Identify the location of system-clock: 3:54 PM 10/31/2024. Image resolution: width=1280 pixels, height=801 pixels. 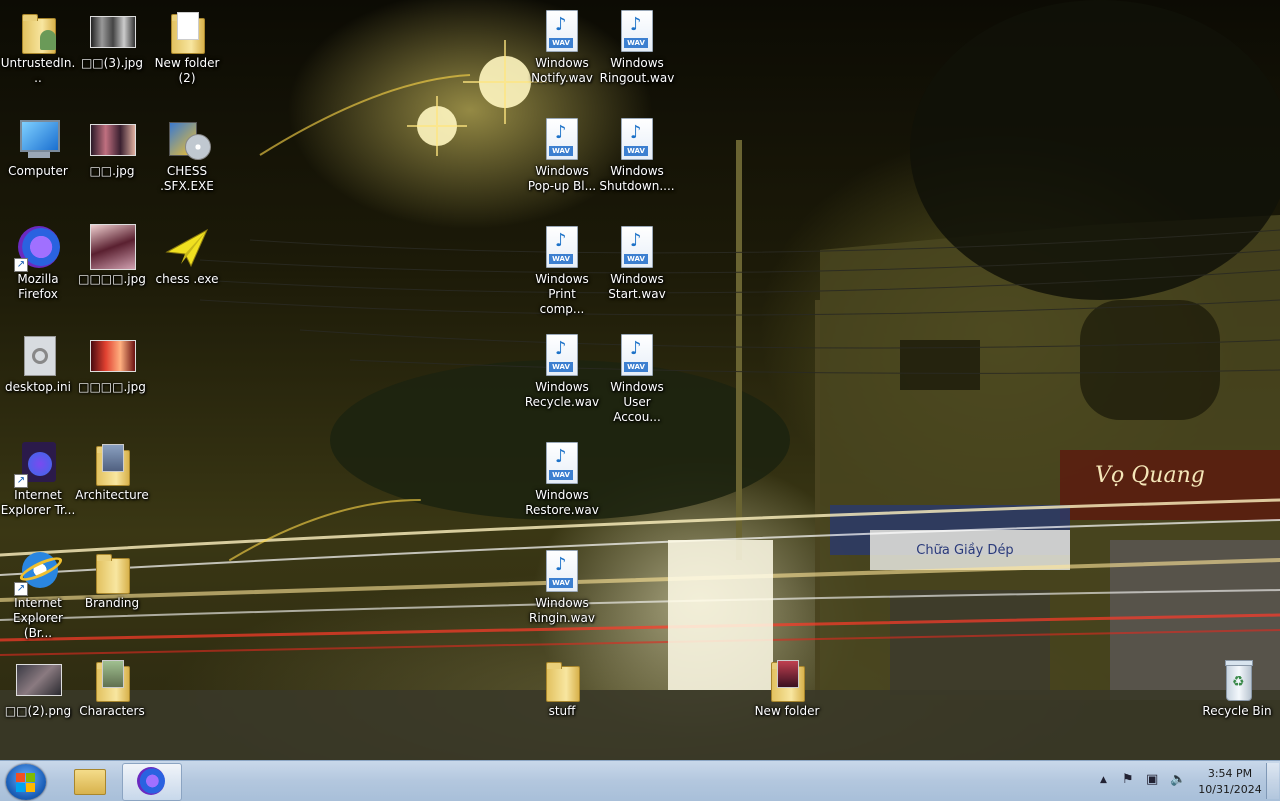
(1230, 782).